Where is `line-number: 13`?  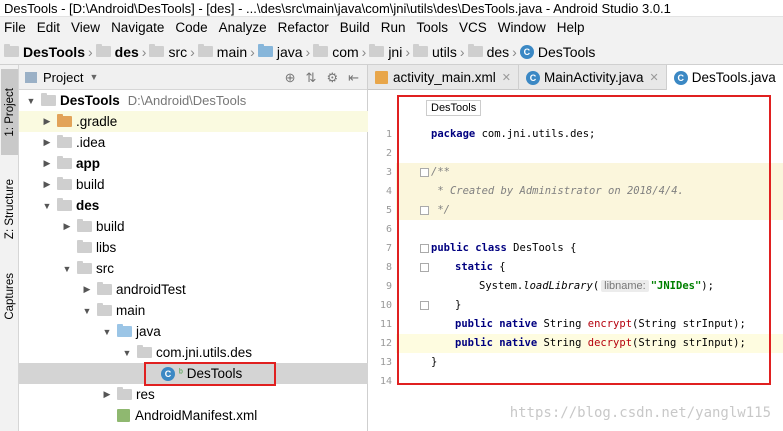
line-number: 13 is located at coordinates (385, 362).